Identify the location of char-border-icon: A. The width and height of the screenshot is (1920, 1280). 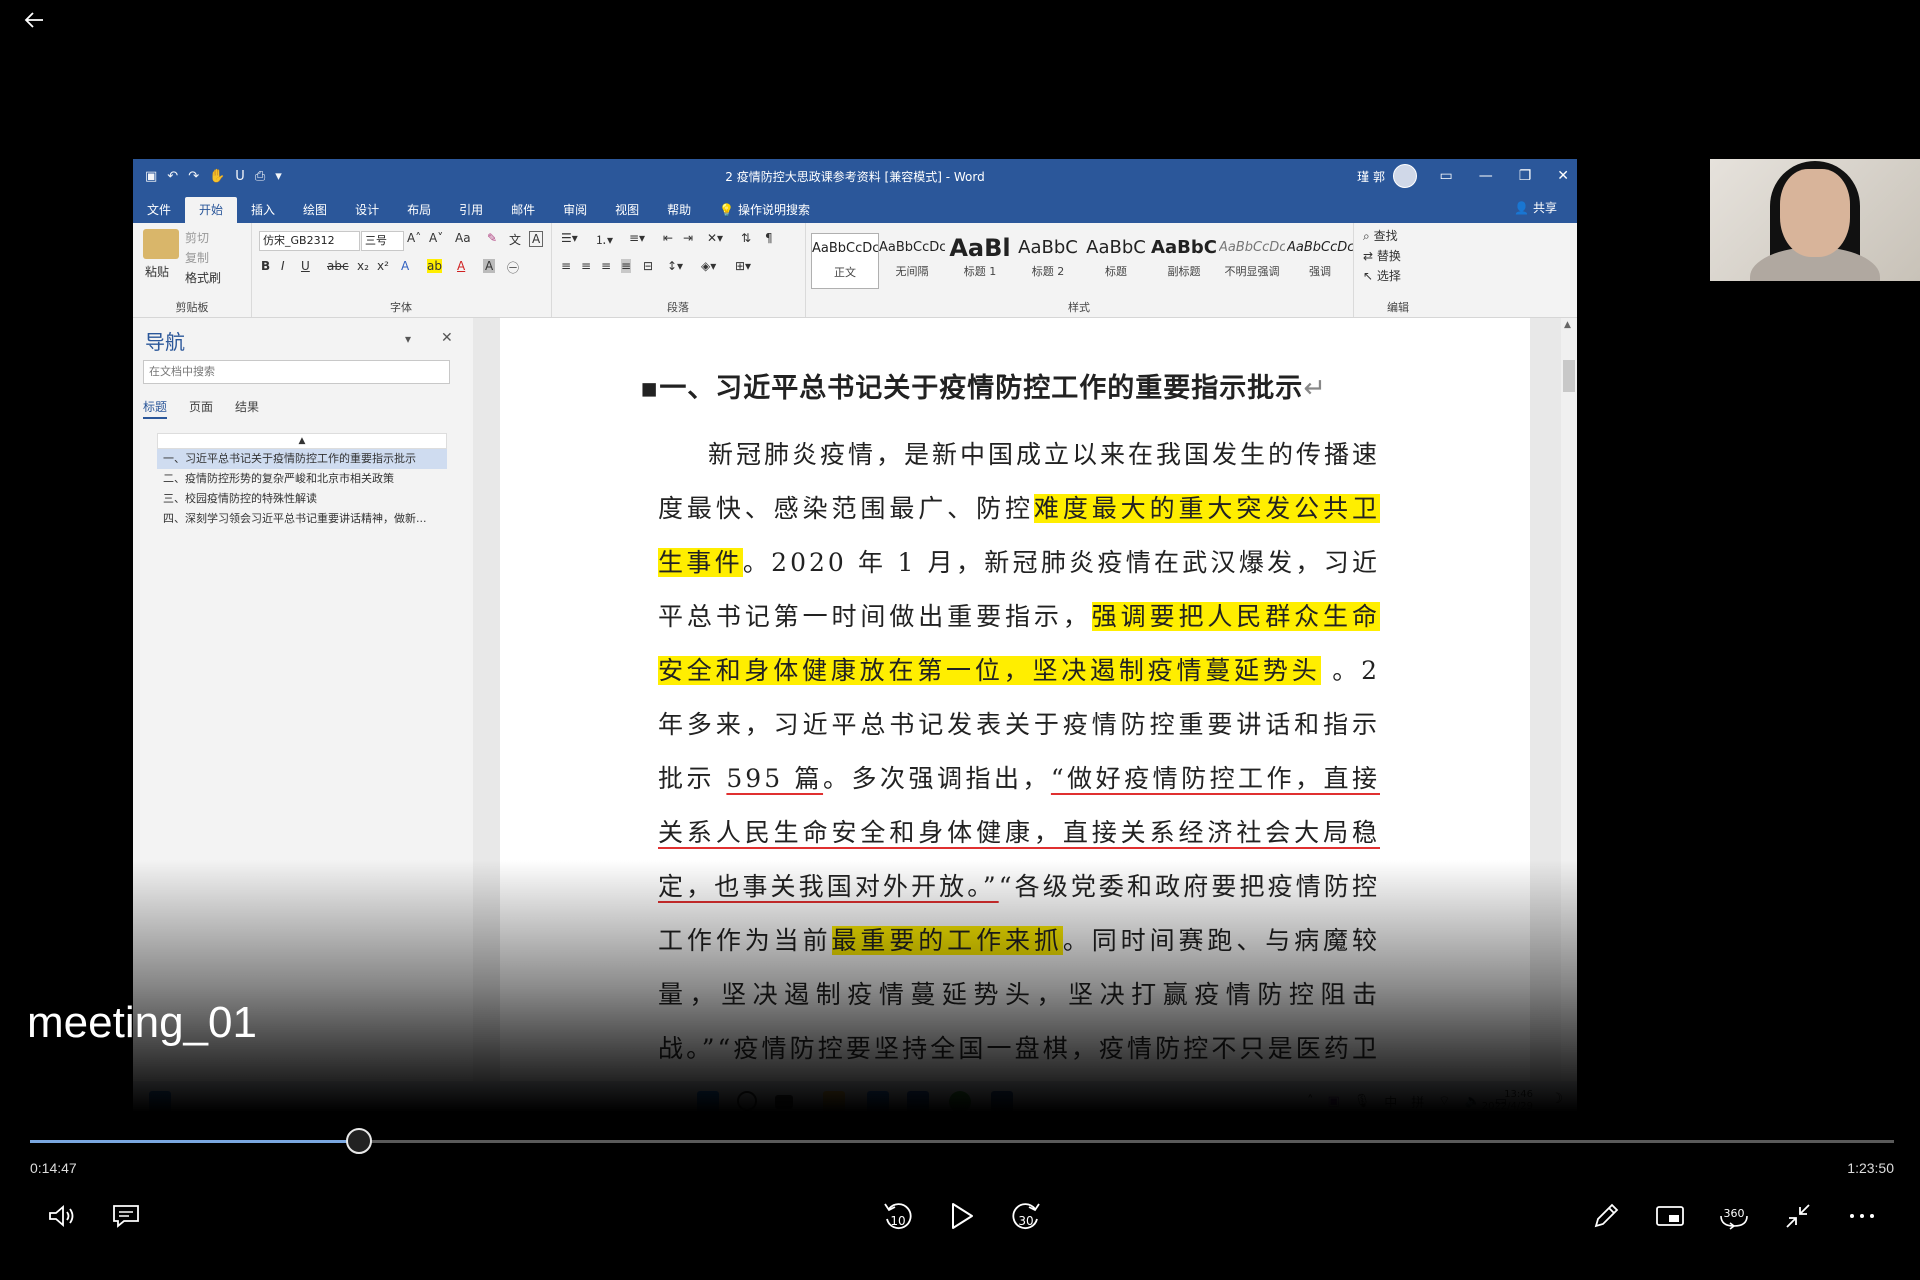
(536, 239).